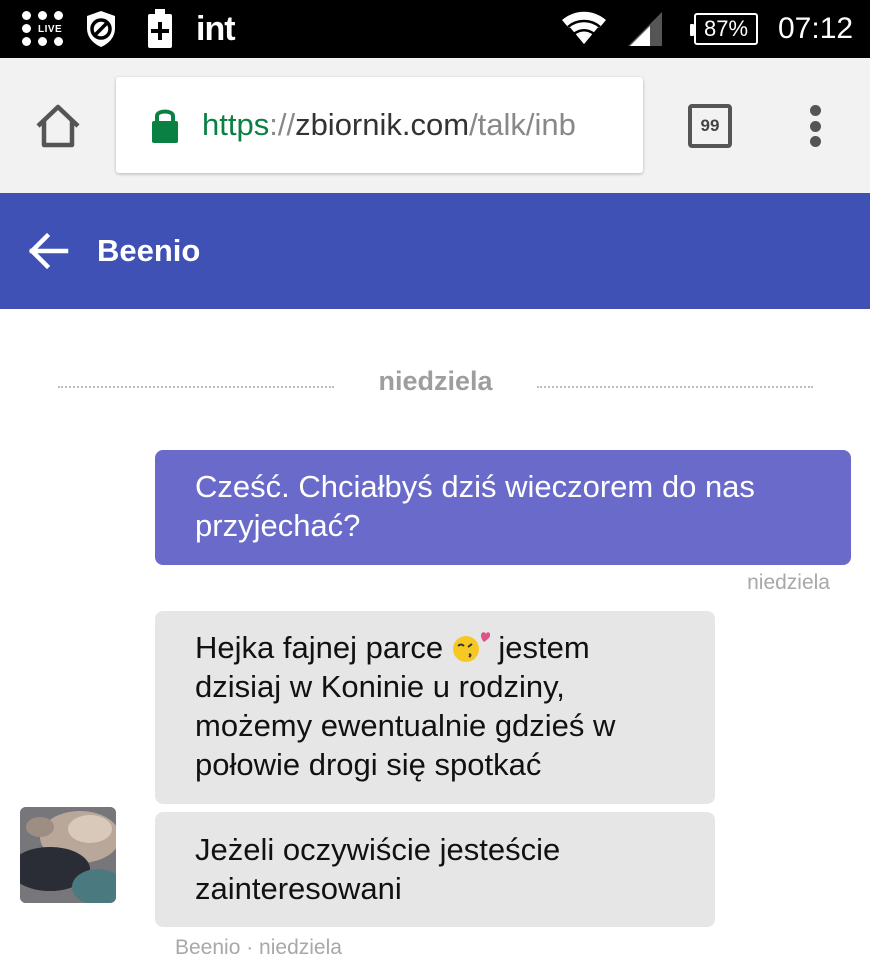 This screenshot has height=960, width=870. I want to click on contact-name: Beenio, so click(149, 250).